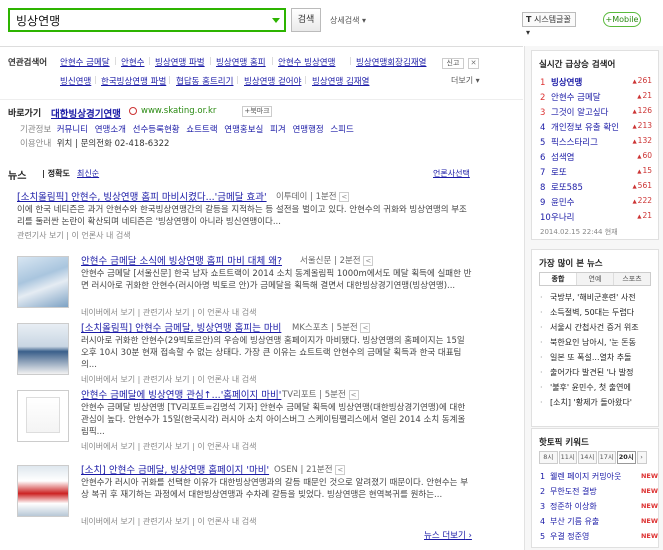  What do you see at coordinates (306, 20) in the screenshot?
I see `search-button: 검색` at bounding box center [306, 20].